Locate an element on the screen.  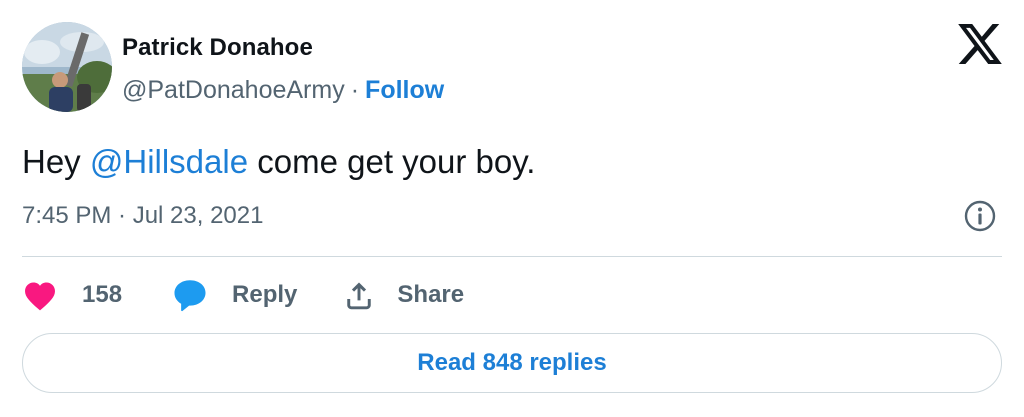
read-replies-button: Read 848 replies is located at coordinates (512, 363).